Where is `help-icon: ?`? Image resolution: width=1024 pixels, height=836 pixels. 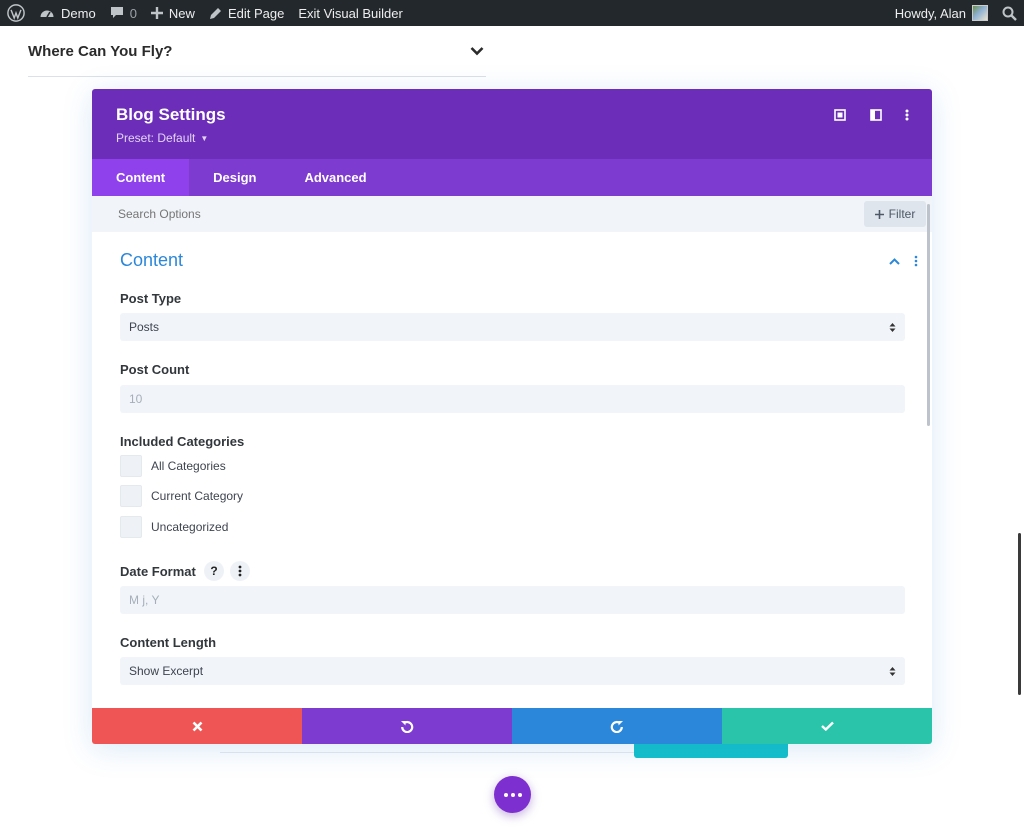 help-icon: ? is located at coordinates (214, 571).